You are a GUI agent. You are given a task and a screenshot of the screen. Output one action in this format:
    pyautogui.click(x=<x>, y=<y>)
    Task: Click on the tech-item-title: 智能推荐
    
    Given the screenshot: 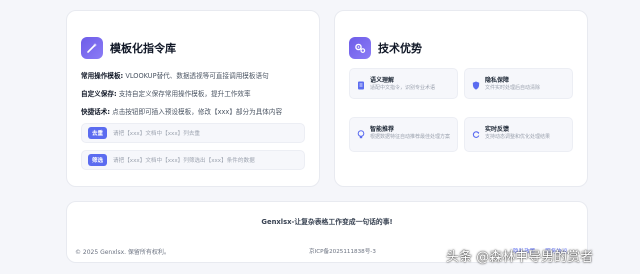 What is the action you would take?
    pyautogui.click(x=382, y=129)
    